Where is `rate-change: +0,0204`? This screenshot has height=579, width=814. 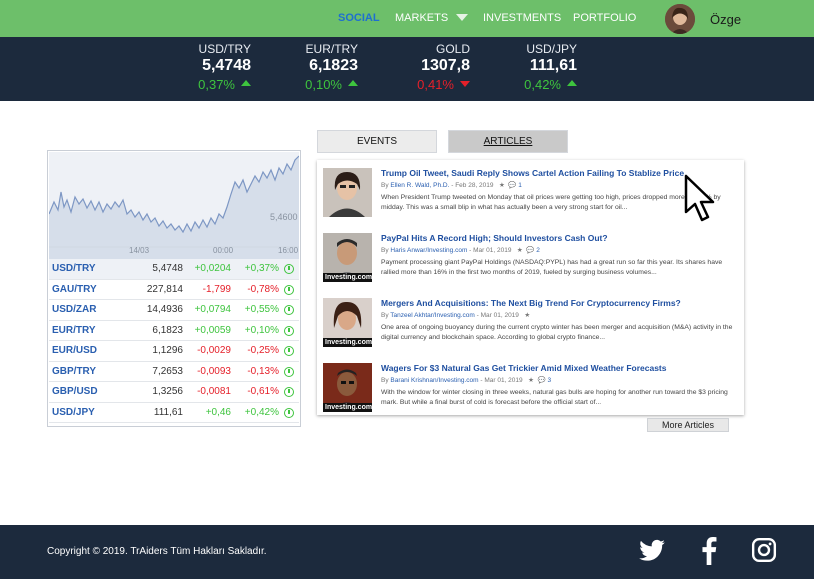 rate-change: +0,0204 is located at coordinates (212, 268).